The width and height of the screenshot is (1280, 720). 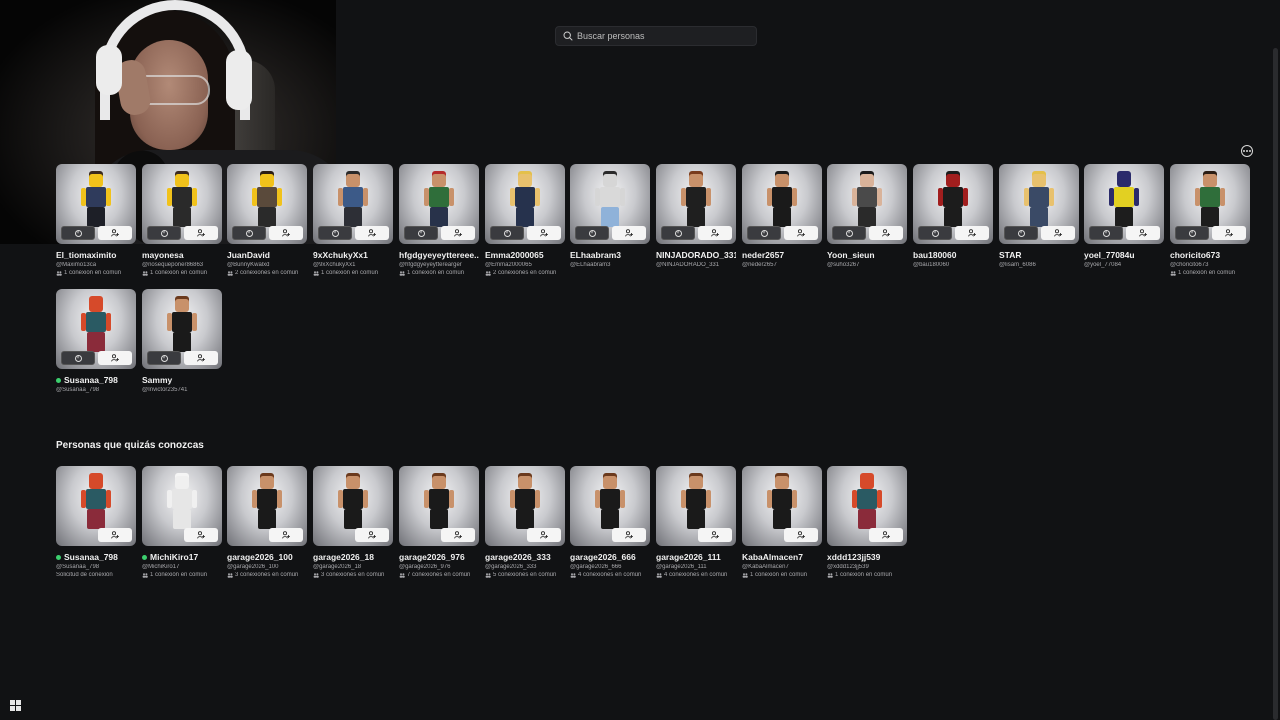 What do you see at coordinates (96, 341) in the screenshot?
I see `request-card: × Susanaa_798 @Susanaa_798` at bounding box center [96, 341].